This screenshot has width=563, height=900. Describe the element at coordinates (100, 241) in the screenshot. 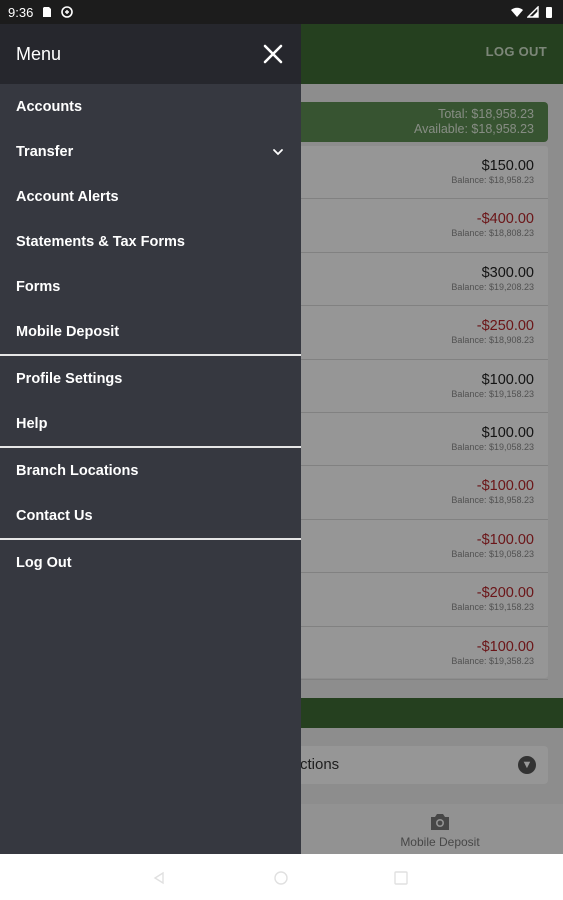

I see `menu-item-label: Statements & Tax Forms` at that location.